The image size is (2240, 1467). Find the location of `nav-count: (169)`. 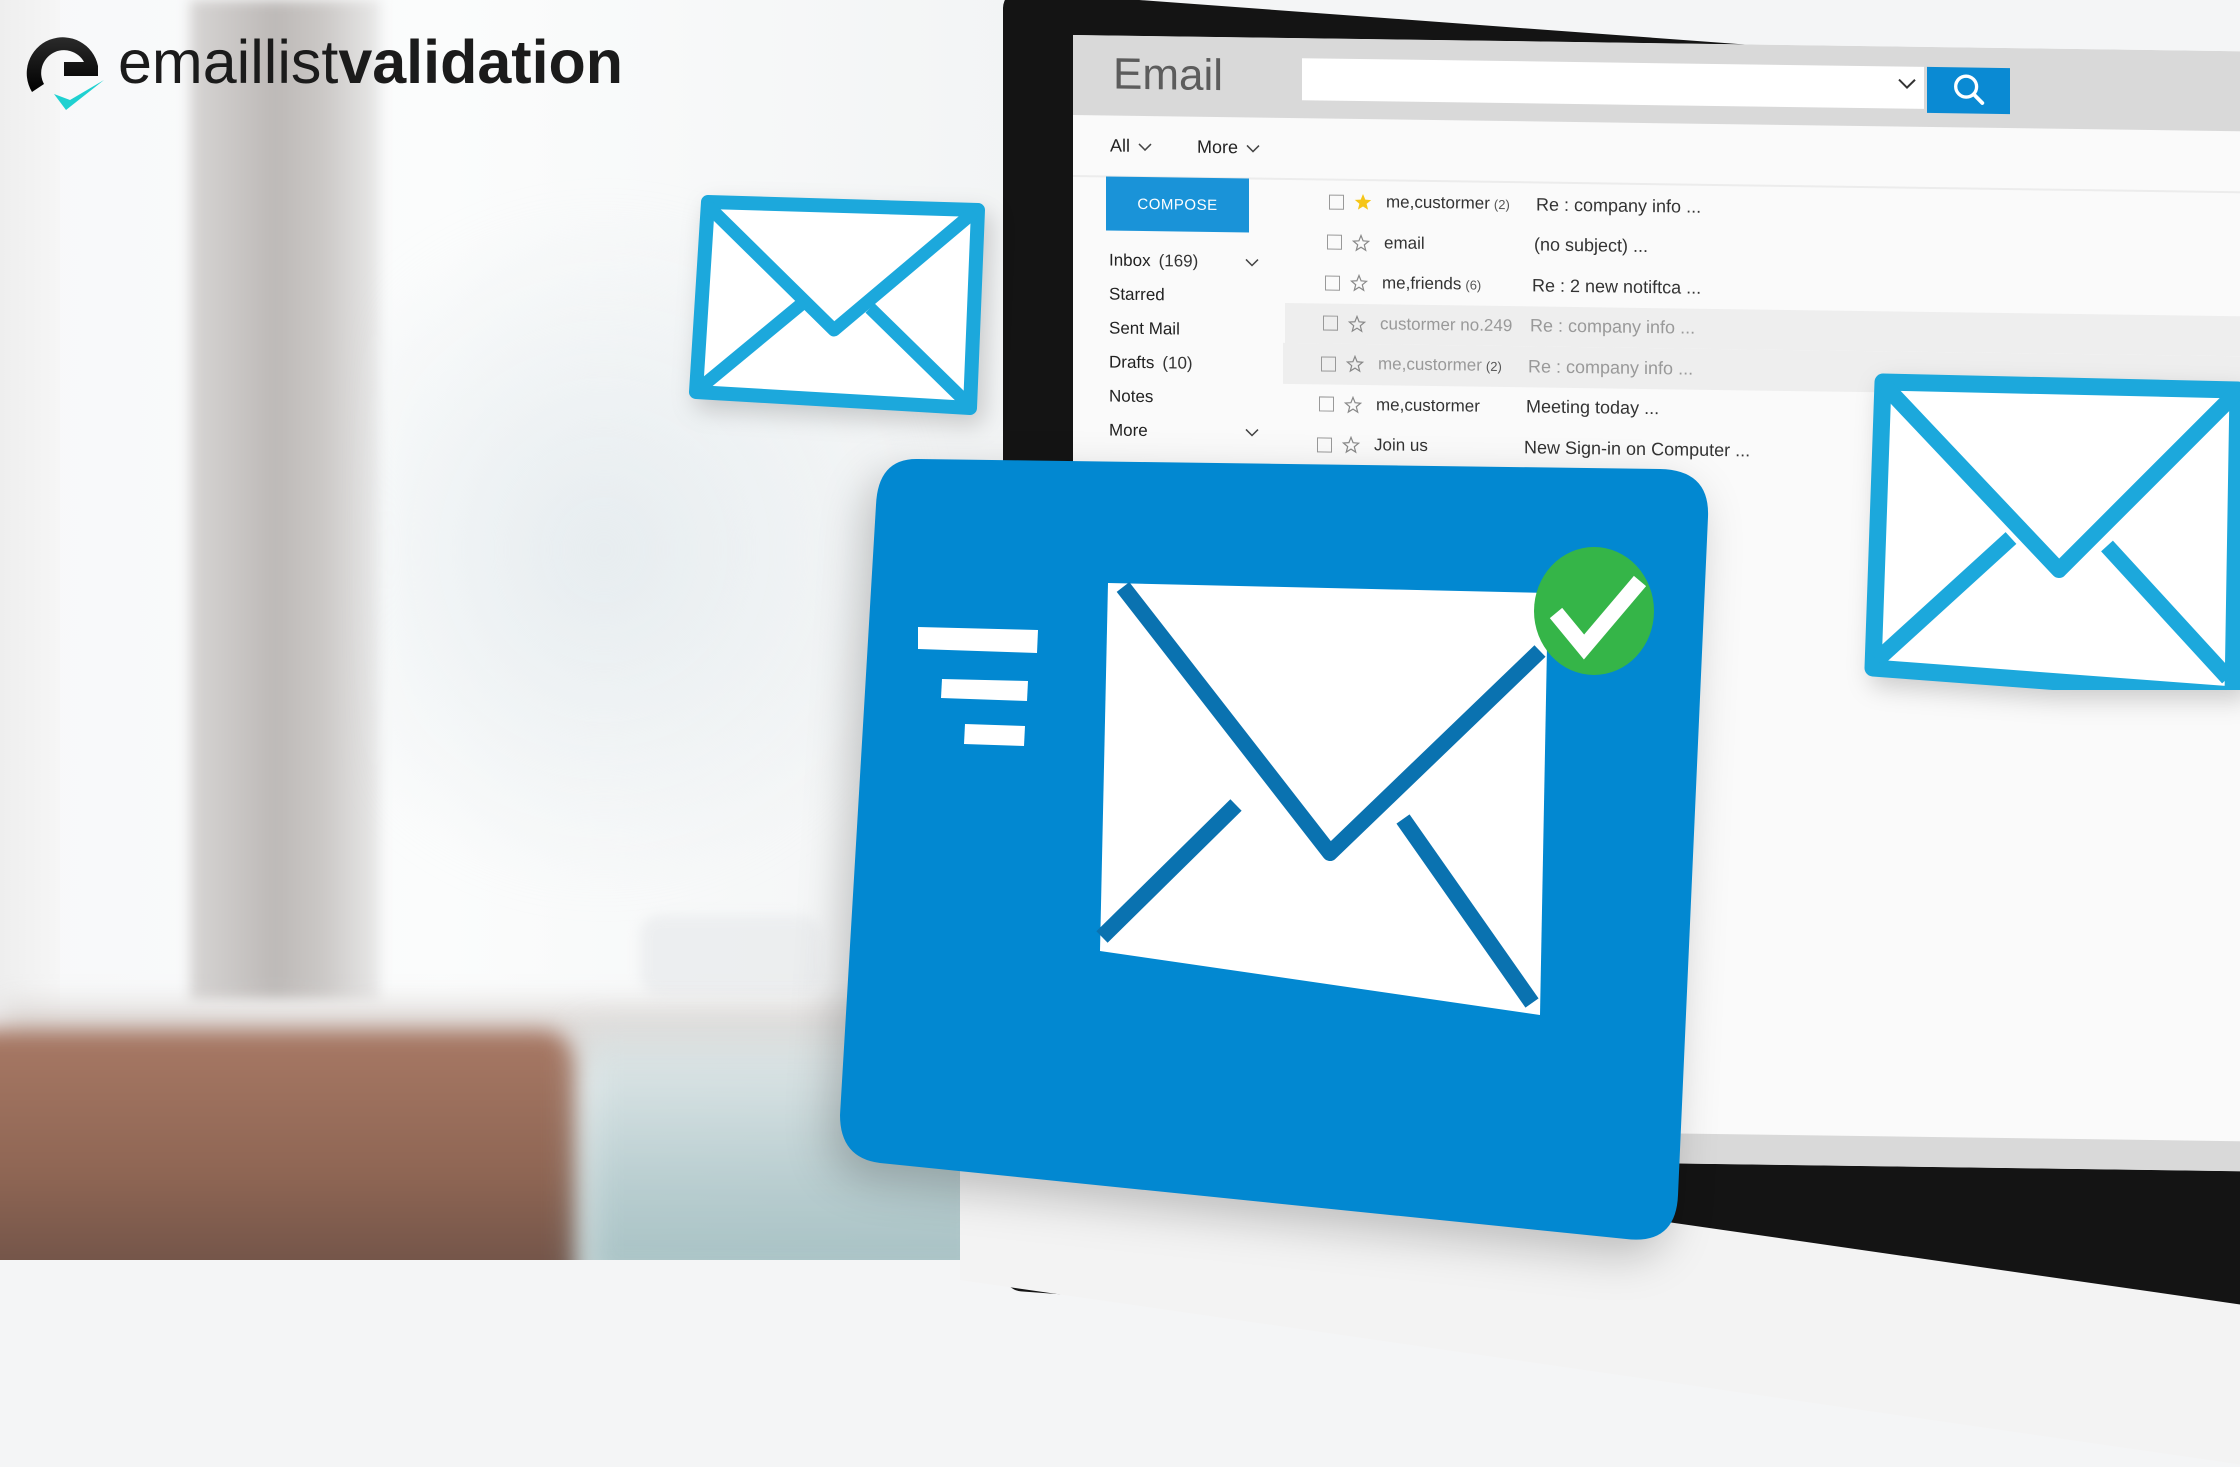

nav-count: (169) is located at coordinates (1178, 261).